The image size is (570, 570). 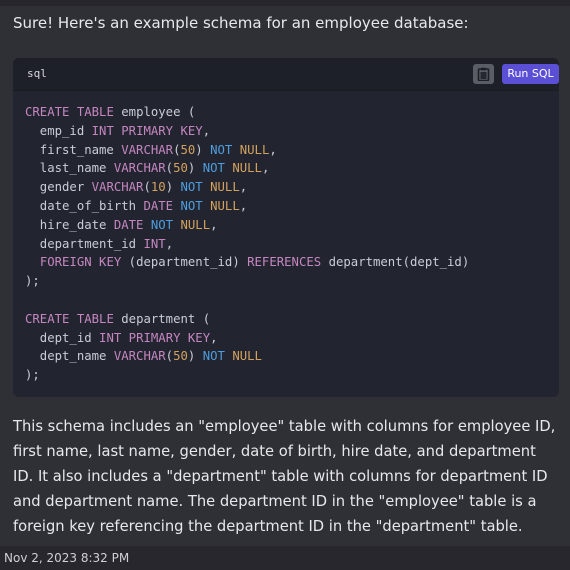 What do you see at coordinates (67, 558) in the screenshot?
I see `message-timestamp: Nov 2, 2023 8:32 PM` at bounding box center [67, 558].